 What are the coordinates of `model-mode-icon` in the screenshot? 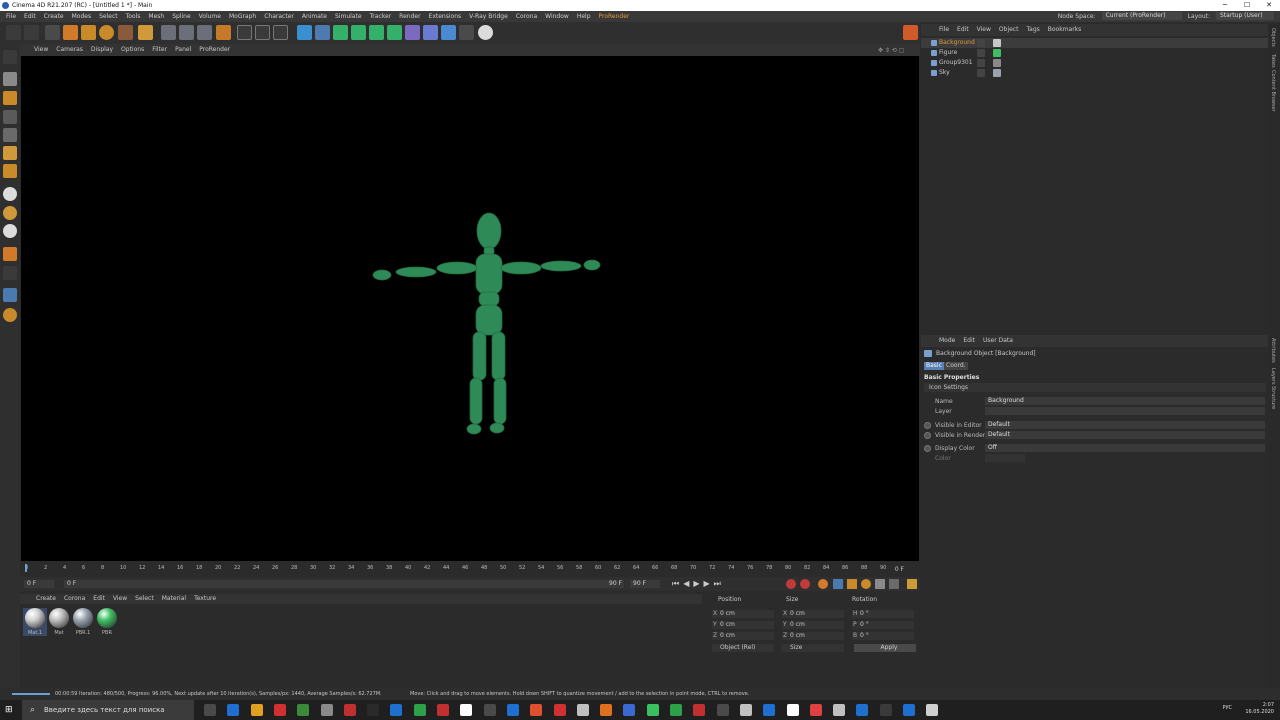 It's located at (10, 79).